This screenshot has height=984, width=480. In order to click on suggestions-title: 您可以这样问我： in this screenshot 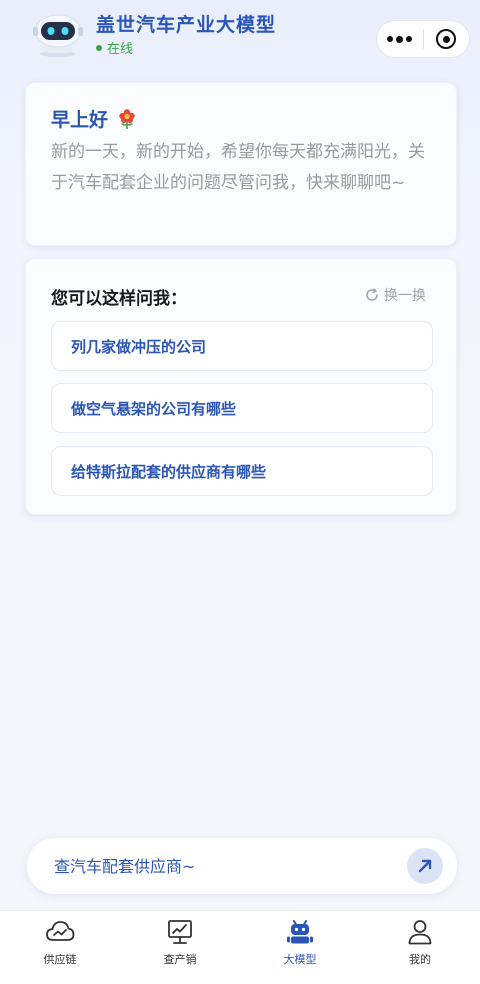, I will do `click(119, 299)`.